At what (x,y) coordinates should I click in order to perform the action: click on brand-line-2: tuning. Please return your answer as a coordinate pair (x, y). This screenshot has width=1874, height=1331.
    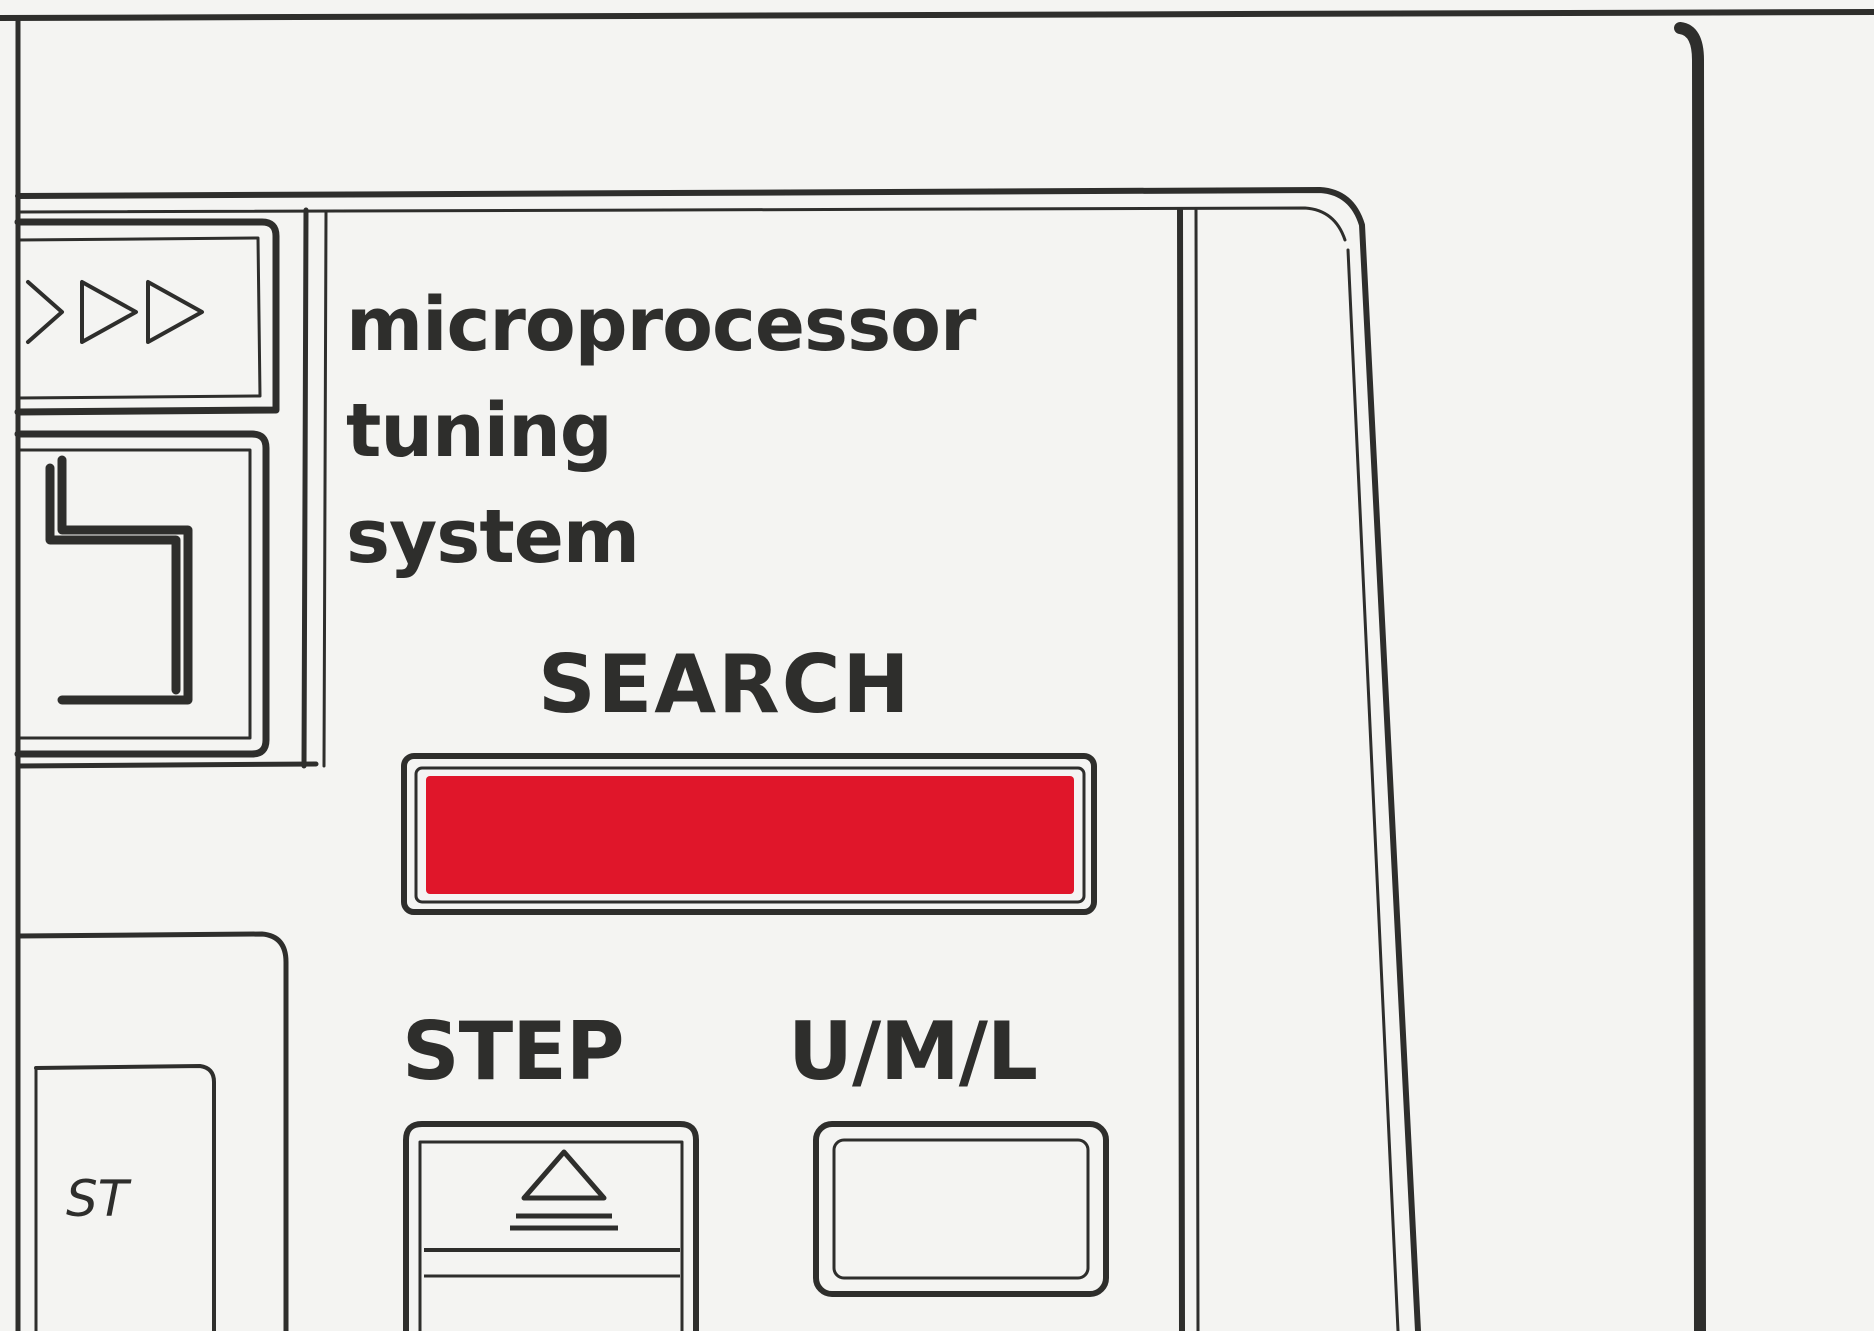
    Looking at the image, I should click on (479, 431).